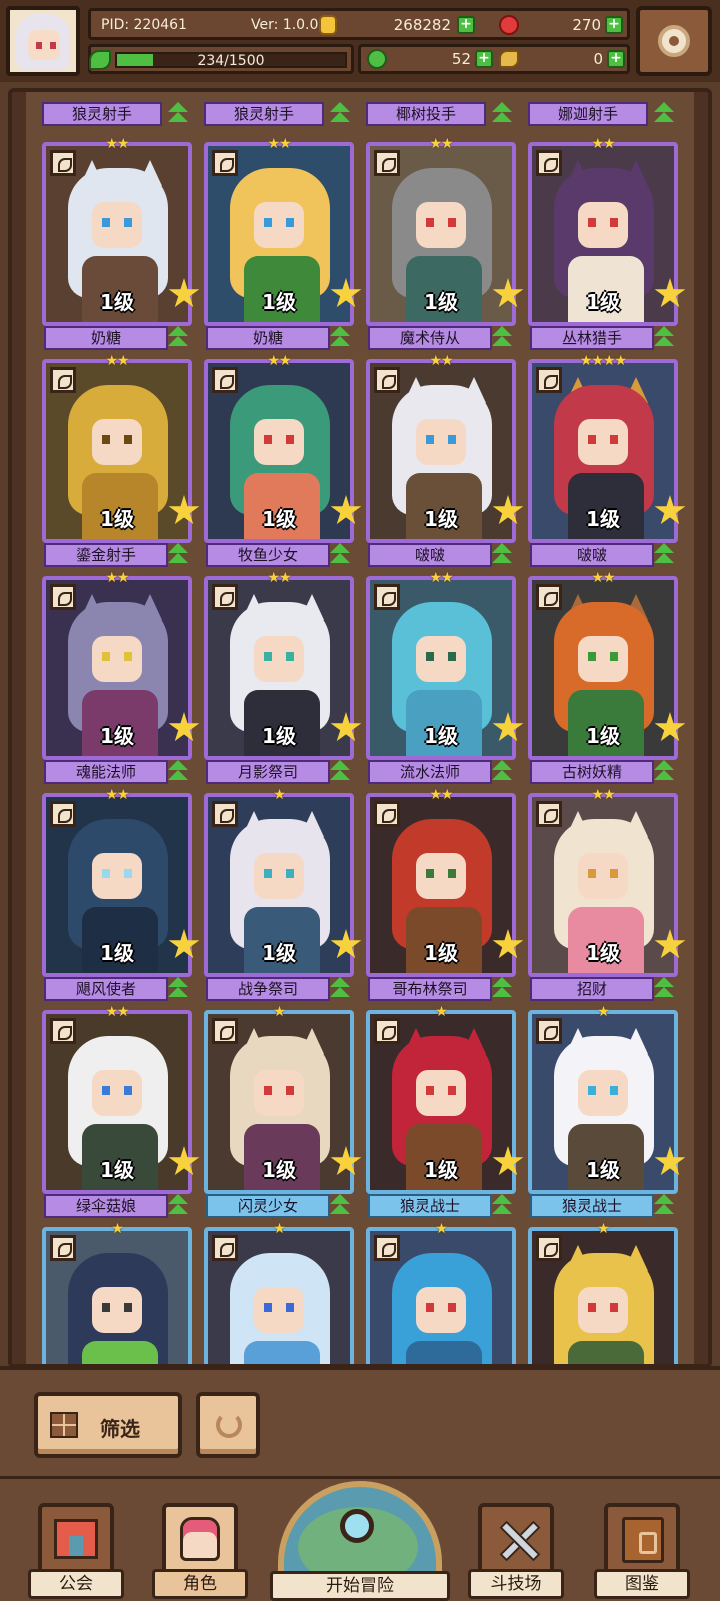  What do you see at coordinates (228, 1425) in the screenshot?
I see `refresh-button` at bounding box center [228, 1425].